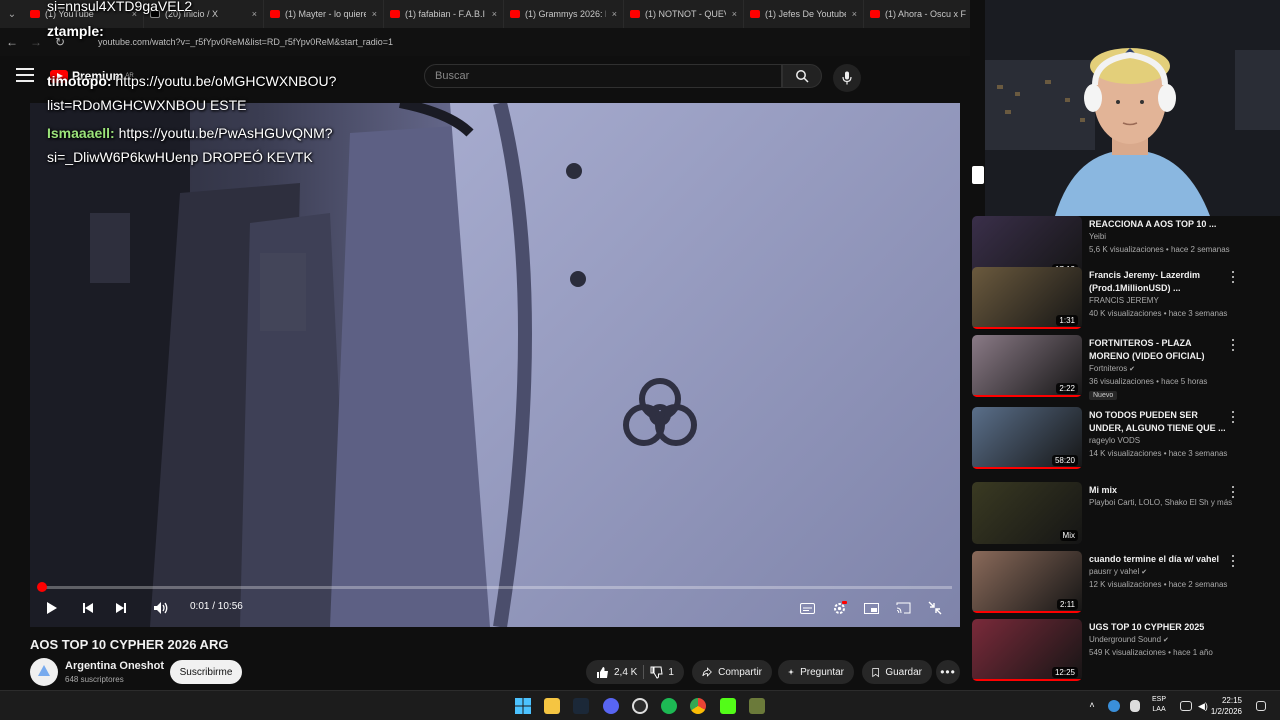  Describe the element at coordinates (807, 608) in the screenshot. I see `subtitles-button` at that location.